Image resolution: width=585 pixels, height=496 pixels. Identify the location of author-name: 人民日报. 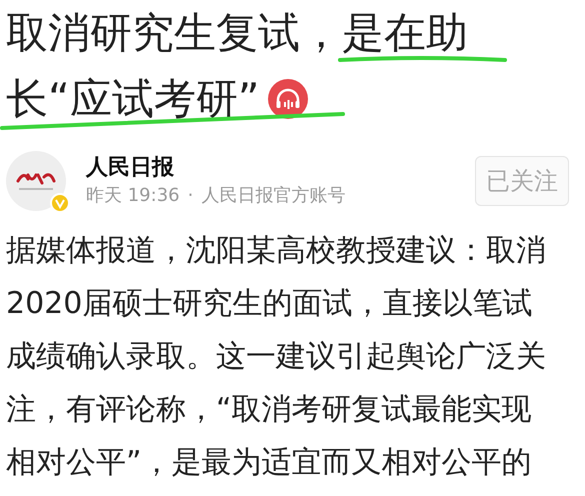
(280, 168).